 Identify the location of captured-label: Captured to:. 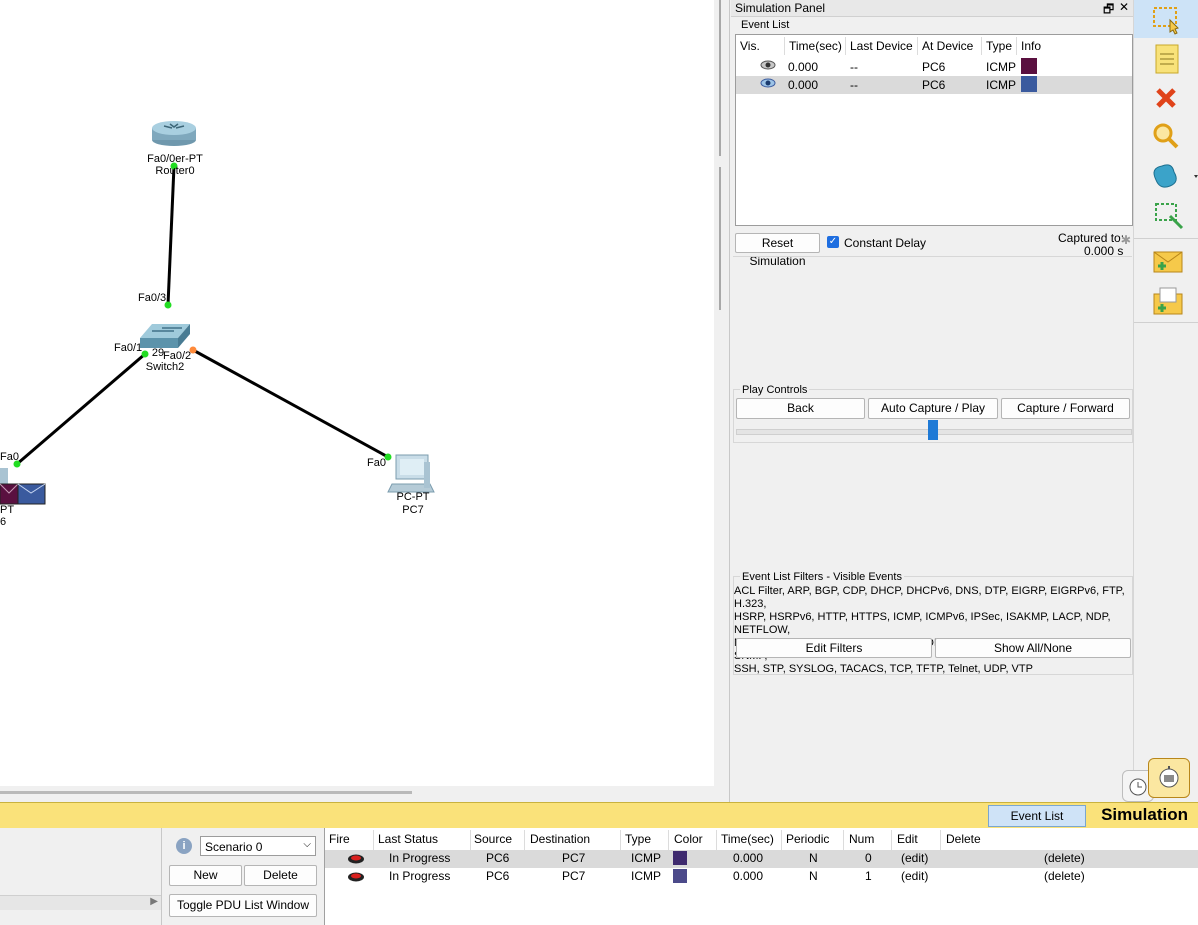
(1091, 238).